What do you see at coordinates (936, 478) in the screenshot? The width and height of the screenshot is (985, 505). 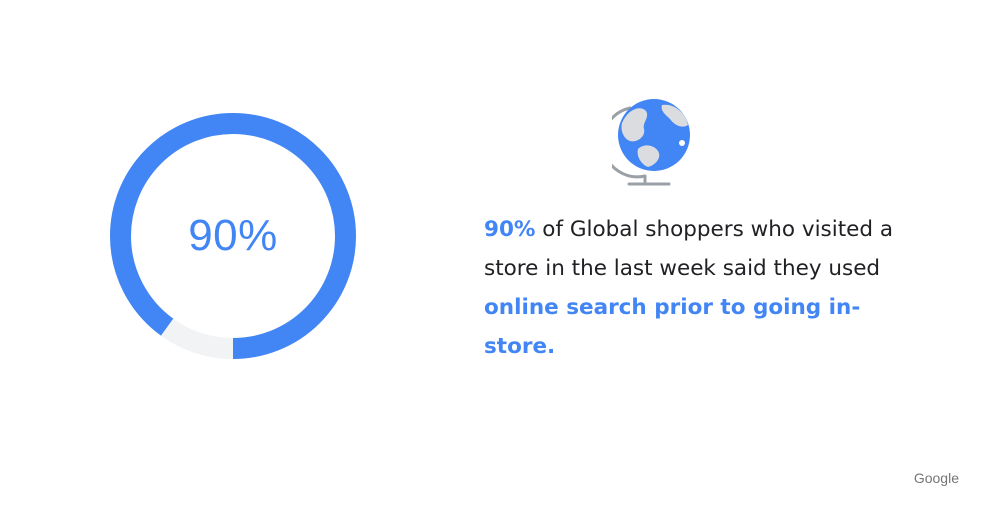 I see `google-logo: Google` at bounding box center [936, 478].